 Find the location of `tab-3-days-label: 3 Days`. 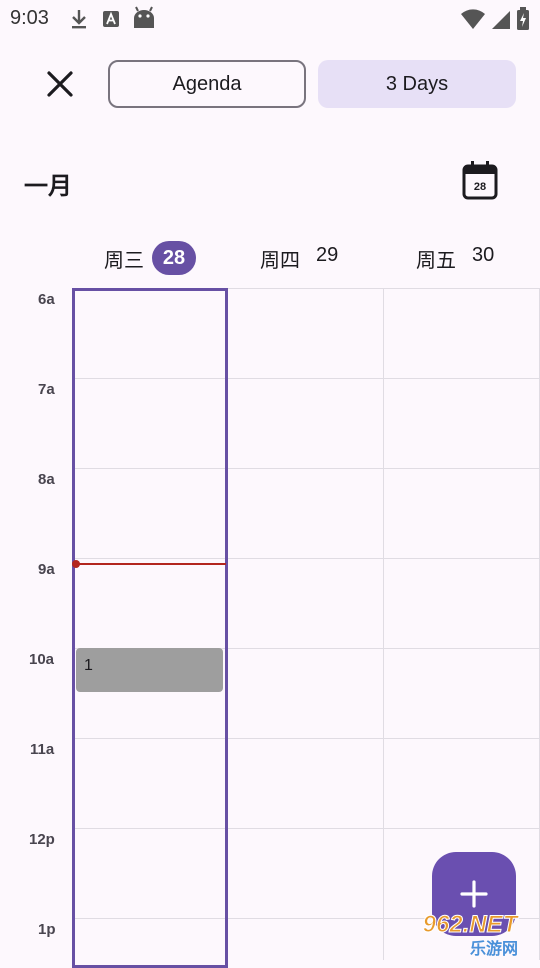

tab-3-days-label: 3 Days is located at coordinates (417, 83).